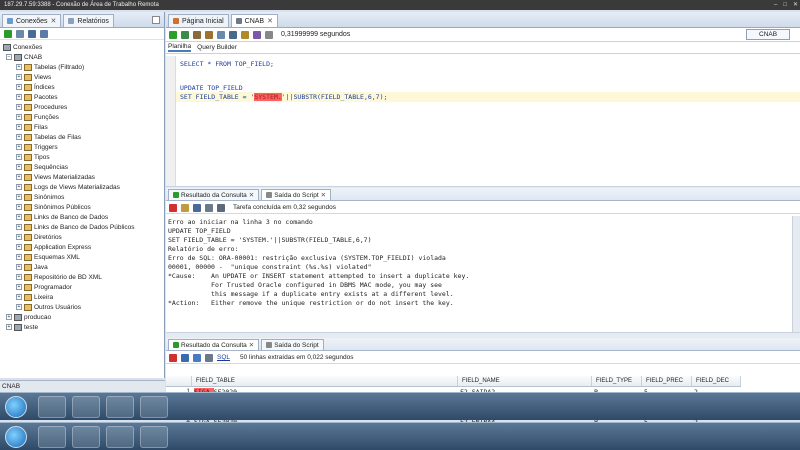 The image size is (800, 450). I want to click on tab-cnab: CNAB ✕, so click(254, 20).